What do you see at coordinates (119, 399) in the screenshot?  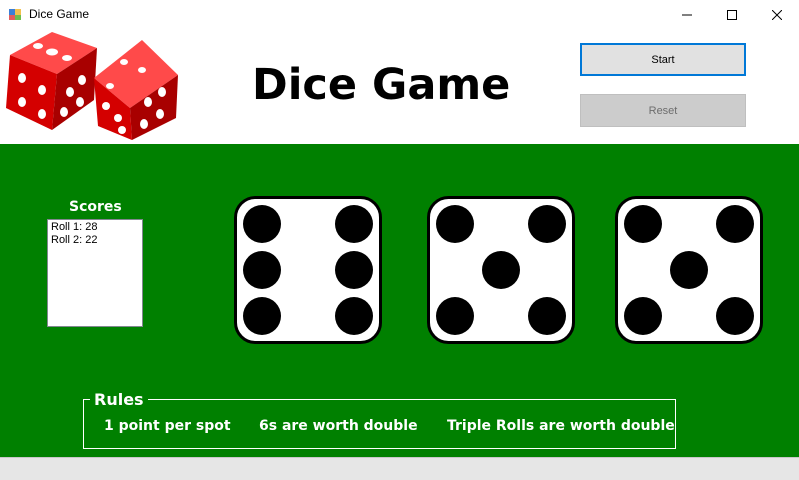 I see `rules-title: Rules` at bounding box center [119, 399].